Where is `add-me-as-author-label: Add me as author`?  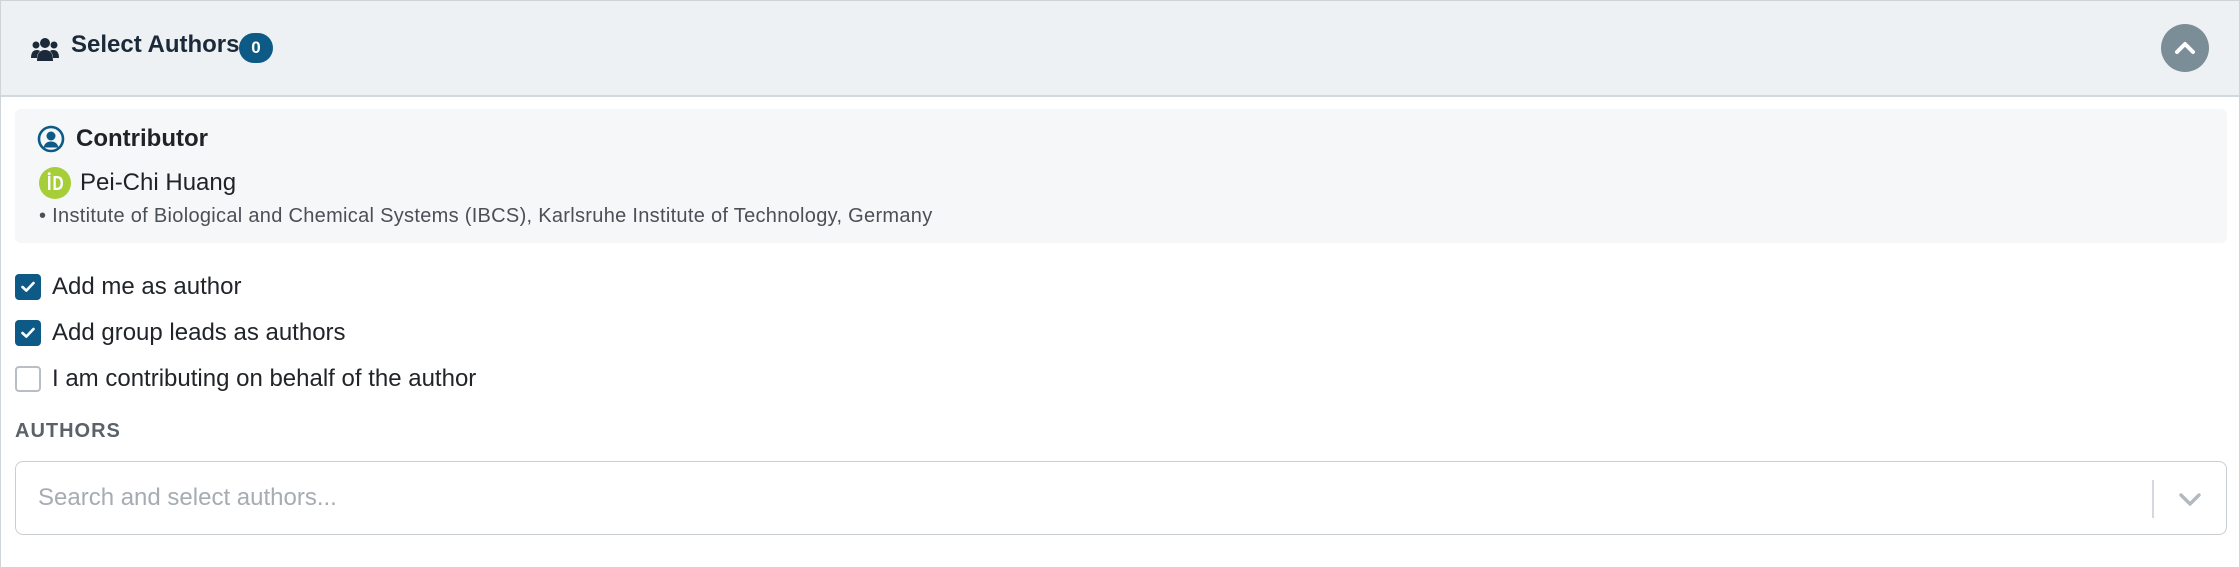 add-me-as-author-label: Add me as author is located at coordinates (146, 287).